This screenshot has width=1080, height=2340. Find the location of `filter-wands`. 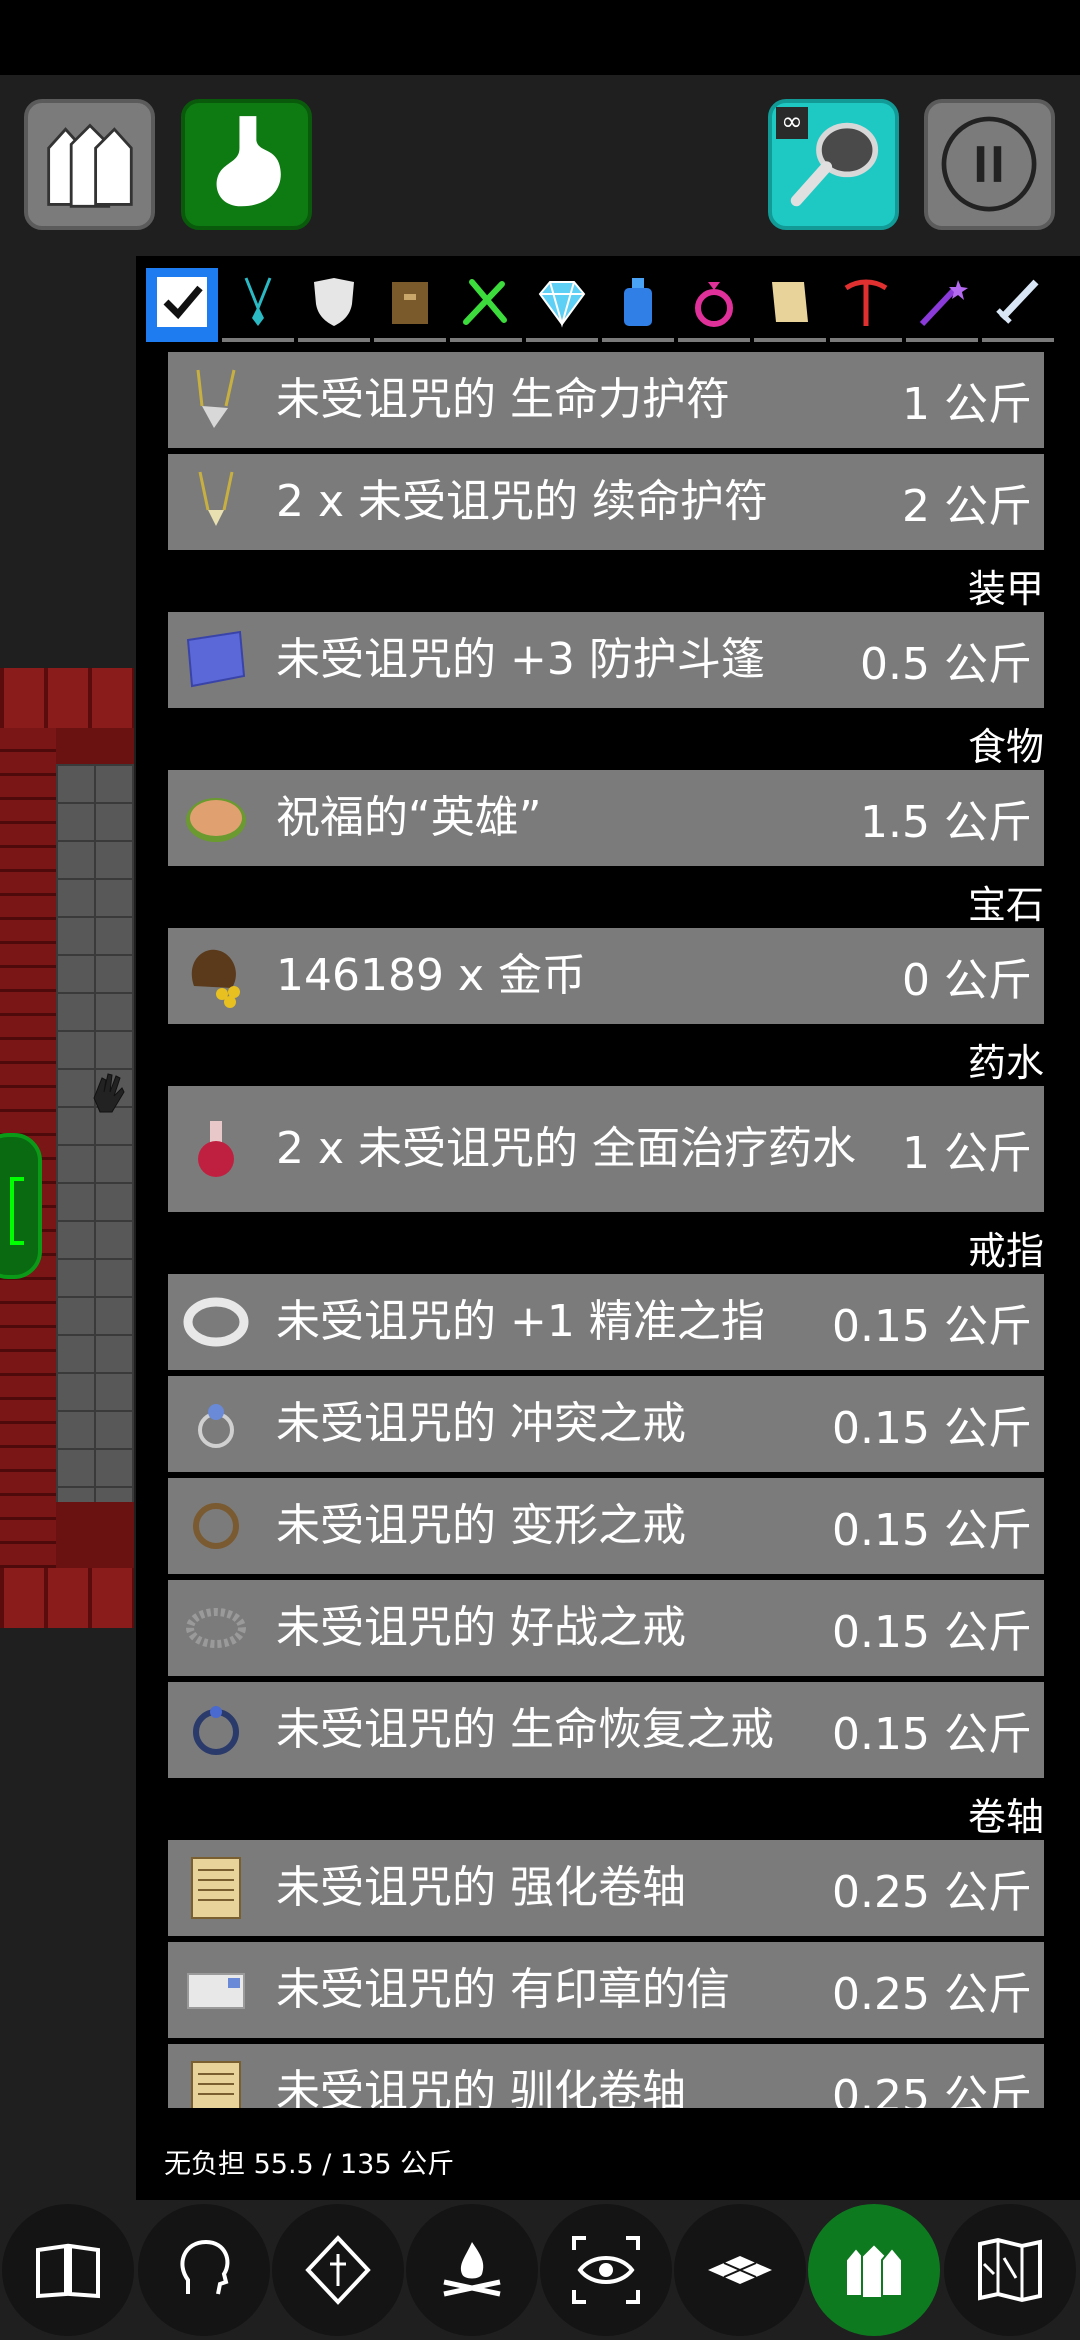

filter-wands is located at coordinates (942, 305).